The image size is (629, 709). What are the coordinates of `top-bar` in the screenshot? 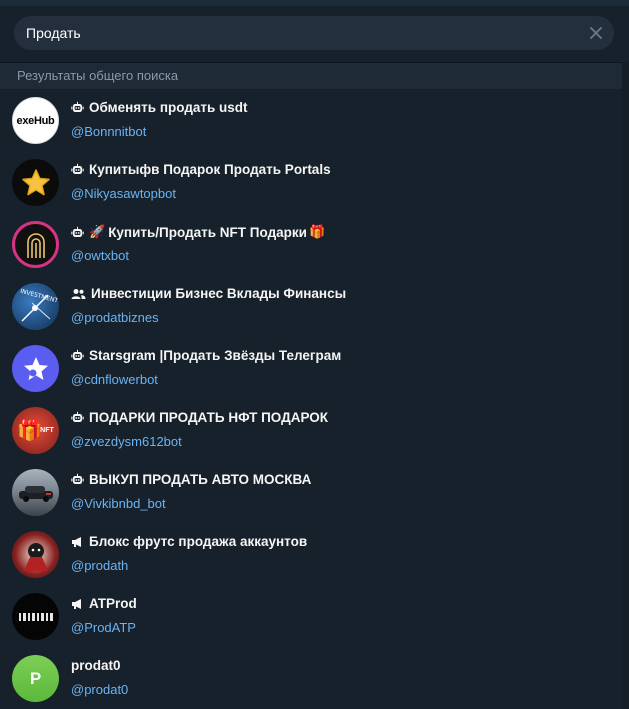 It's located at (314, 31).